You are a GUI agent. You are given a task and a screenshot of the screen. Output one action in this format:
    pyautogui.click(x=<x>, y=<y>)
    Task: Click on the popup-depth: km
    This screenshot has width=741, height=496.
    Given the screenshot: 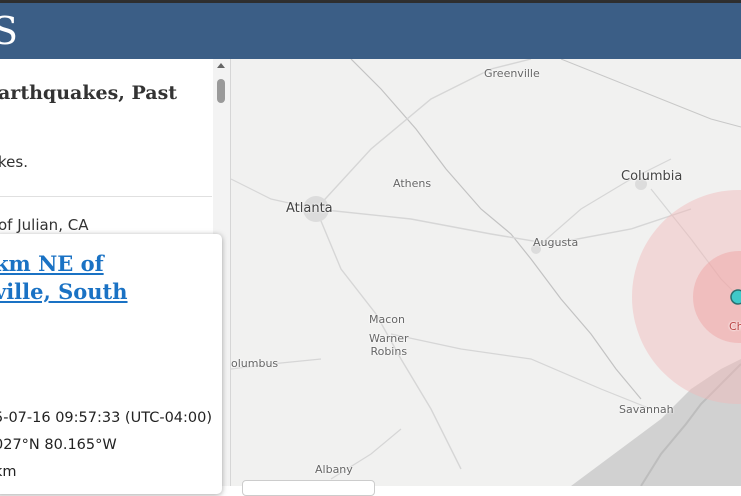 What is the action you would take?
    pyautogui.click(x=8, y=472)
    